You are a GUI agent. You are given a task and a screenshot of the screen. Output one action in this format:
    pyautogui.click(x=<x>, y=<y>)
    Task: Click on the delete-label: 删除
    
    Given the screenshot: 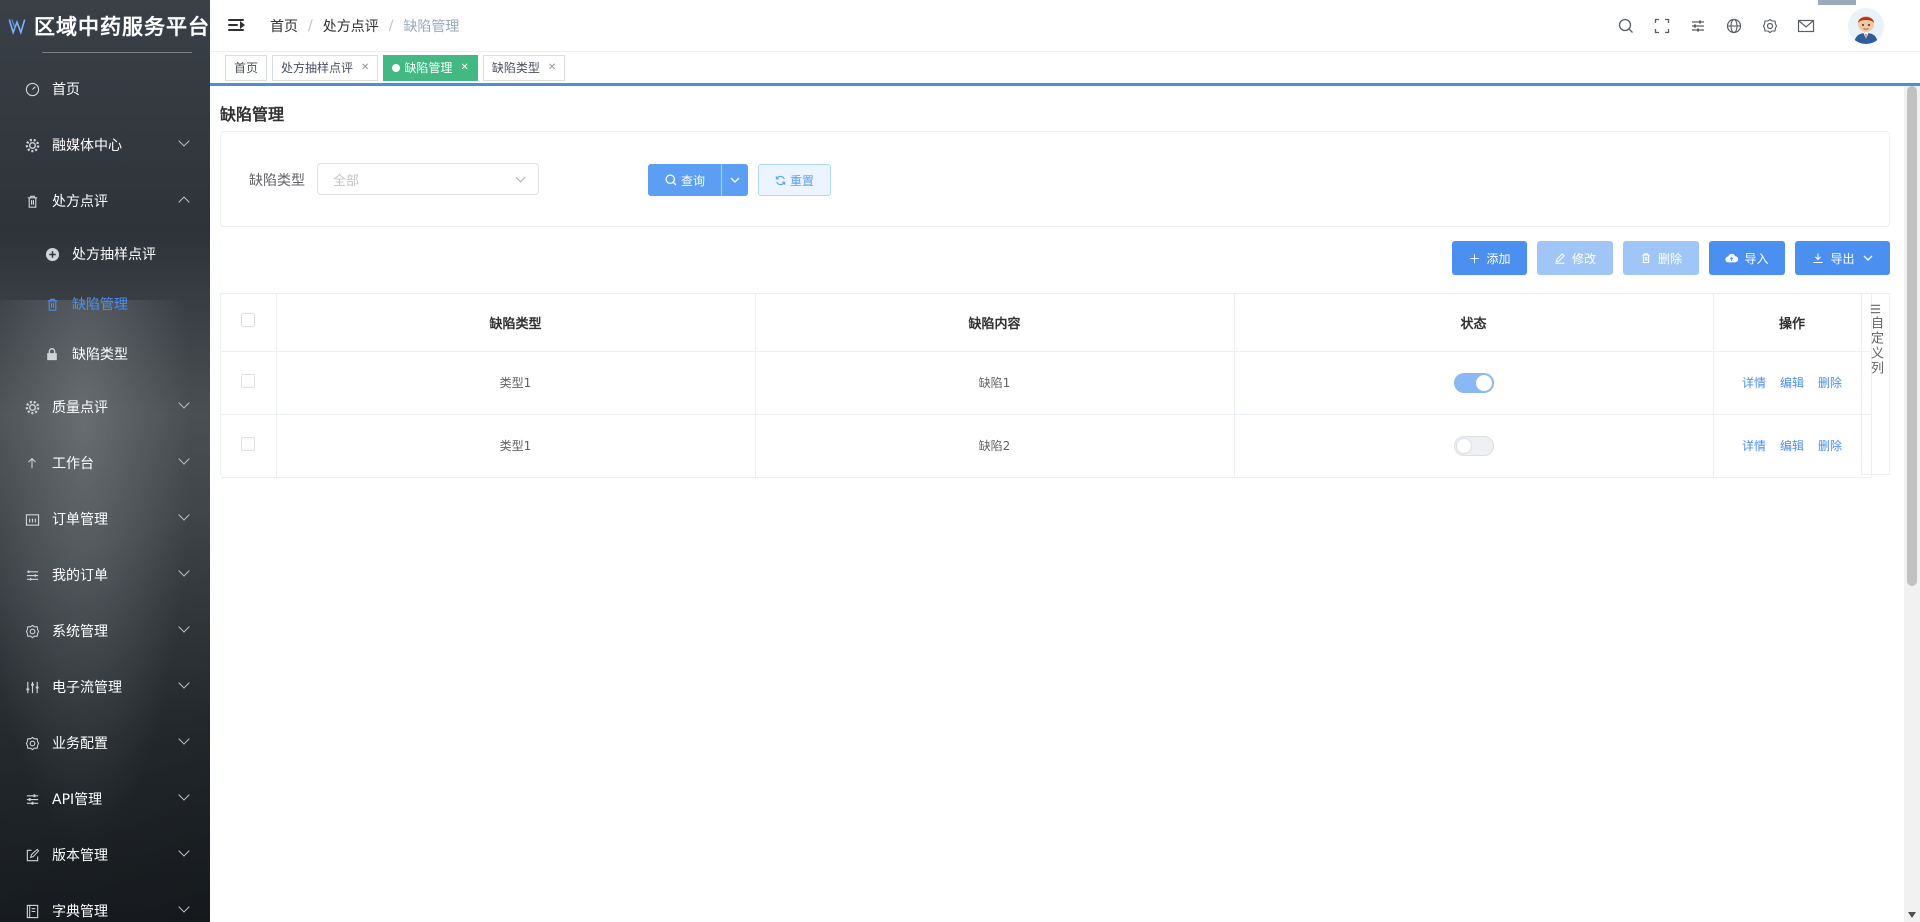 What is the action you would take?
    pyautogui.click(x=1669, y=258)
    